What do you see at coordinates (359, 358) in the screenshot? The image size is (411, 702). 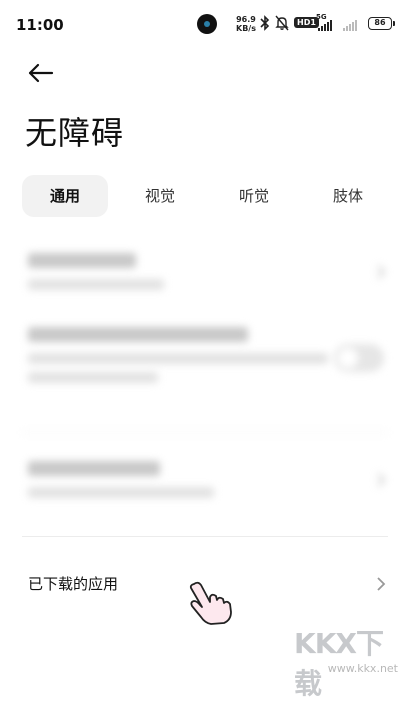 I see `lockscreen-shortcut-toggle` at bounding box center [359, 358].